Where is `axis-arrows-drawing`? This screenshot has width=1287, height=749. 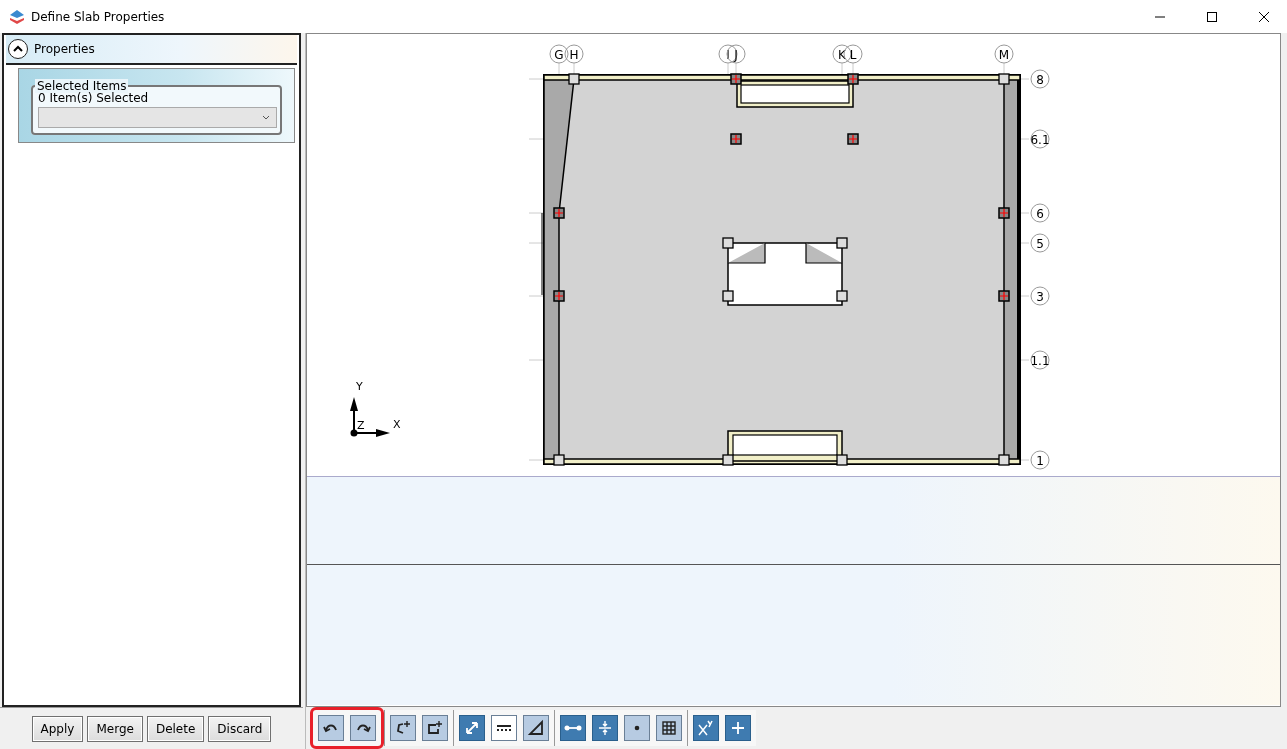
axis-arrows-drawing is located at coordinates (370, 417).